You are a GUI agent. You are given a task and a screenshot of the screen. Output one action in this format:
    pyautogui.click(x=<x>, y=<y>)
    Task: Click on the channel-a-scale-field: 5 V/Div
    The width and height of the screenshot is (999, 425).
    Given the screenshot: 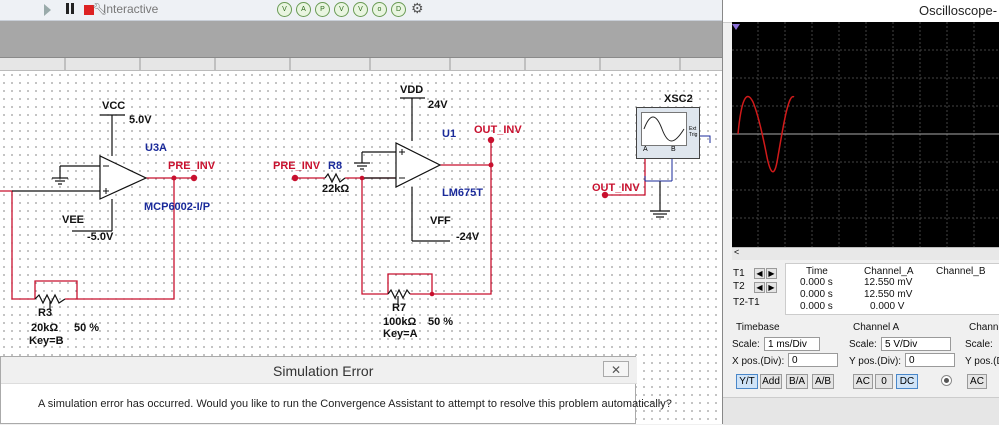 What is the action you would take?
    pyautogui.click(x=916, y=344)
    